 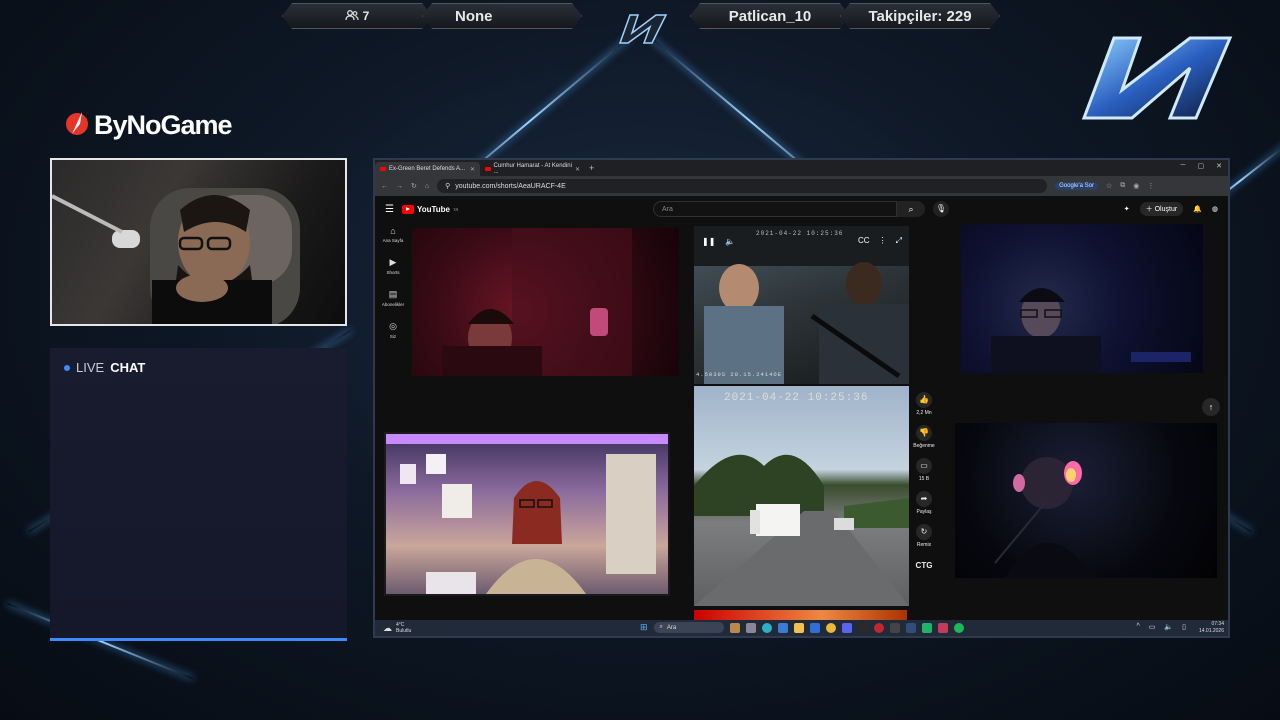 What do you see at coordinates (1076, 186) in the screenshot?
I see `google-ask-button: Google'a Sor` at bounding box center [1076, 186].